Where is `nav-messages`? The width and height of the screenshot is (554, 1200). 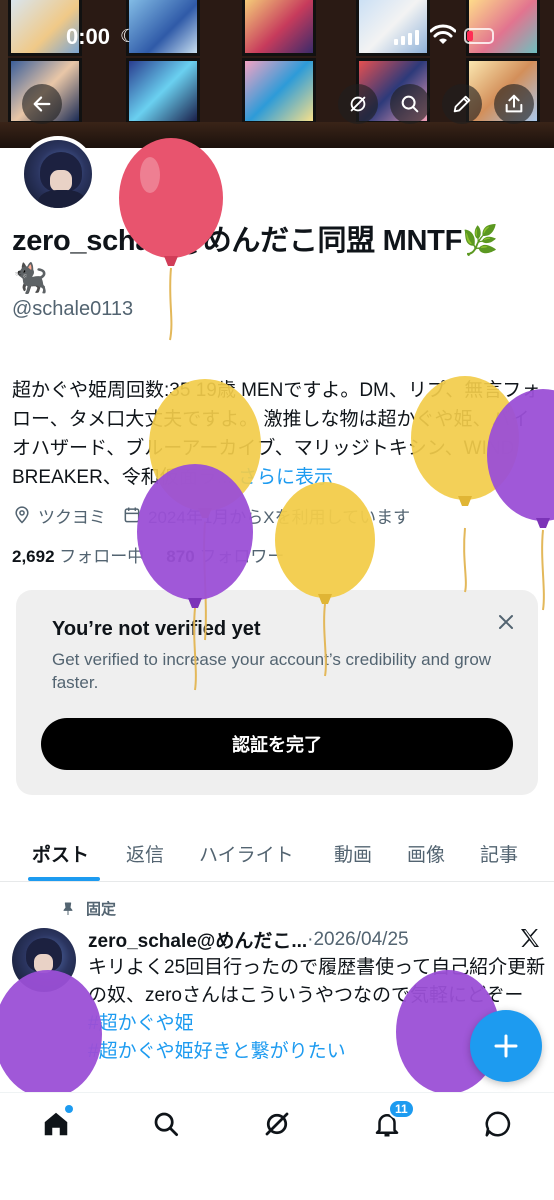
nav-messages is located at coordinates (498, 1124).